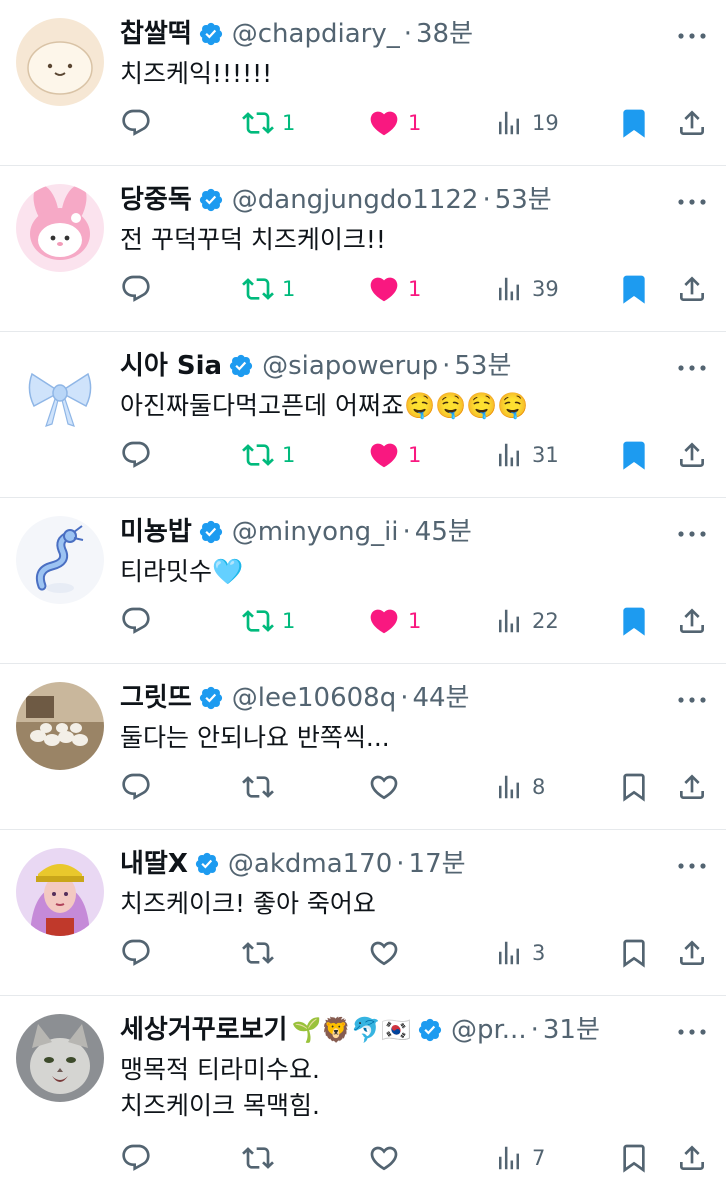 This screenshot has width=726, height=1200. Describe the element at coordinates (156, 34) in the screenshot. I see `display-name: 찹쌀떡` at that location.